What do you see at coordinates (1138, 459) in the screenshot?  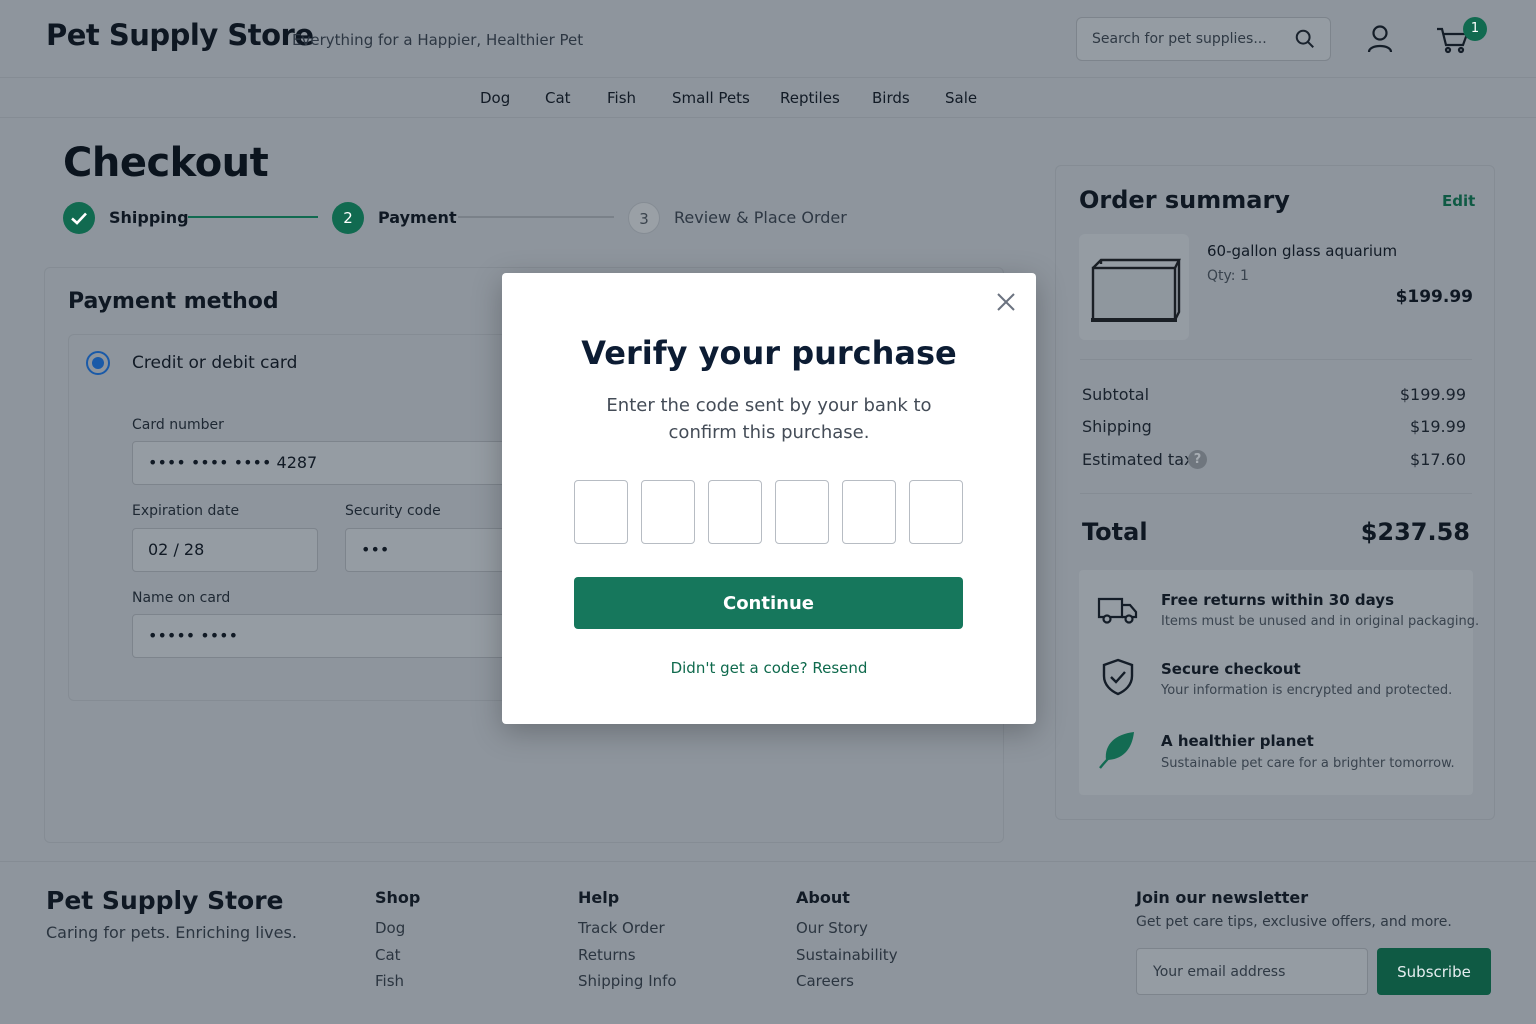 I see `estimated-tax-label: Estimated tax` at bounding box center [1138, 459].